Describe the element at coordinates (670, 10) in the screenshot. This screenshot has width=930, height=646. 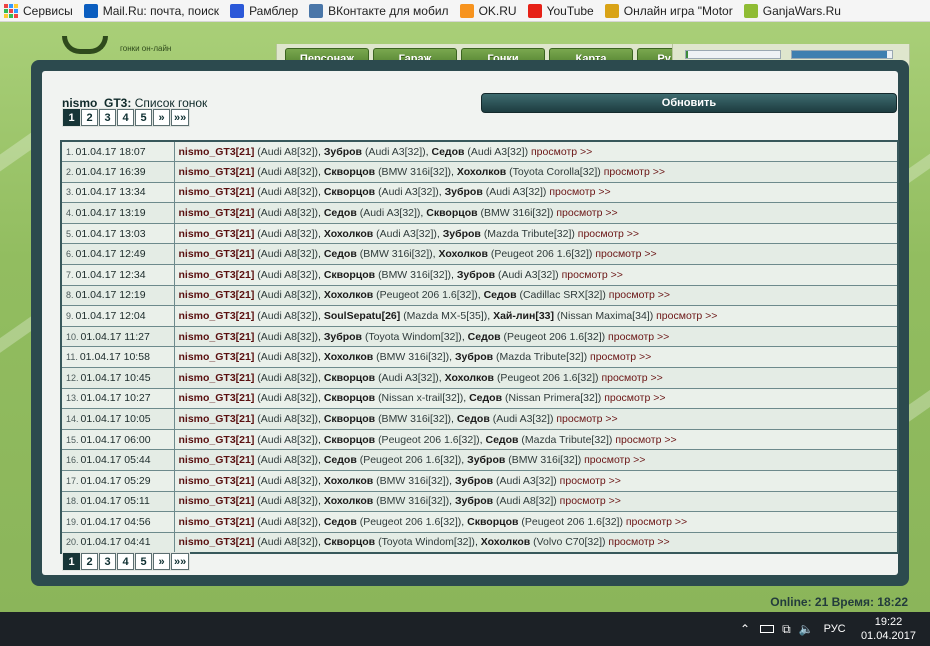
I see `bookmark-6: Онлайн игра "Motor` at that location.